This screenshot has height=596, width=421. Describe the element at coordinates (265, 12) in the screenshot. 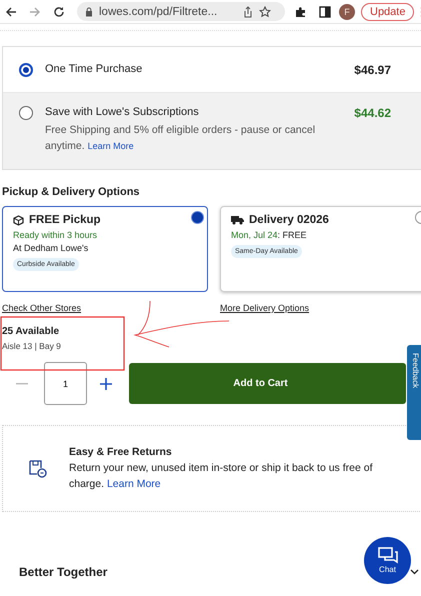

I see `star-icon` at that location.